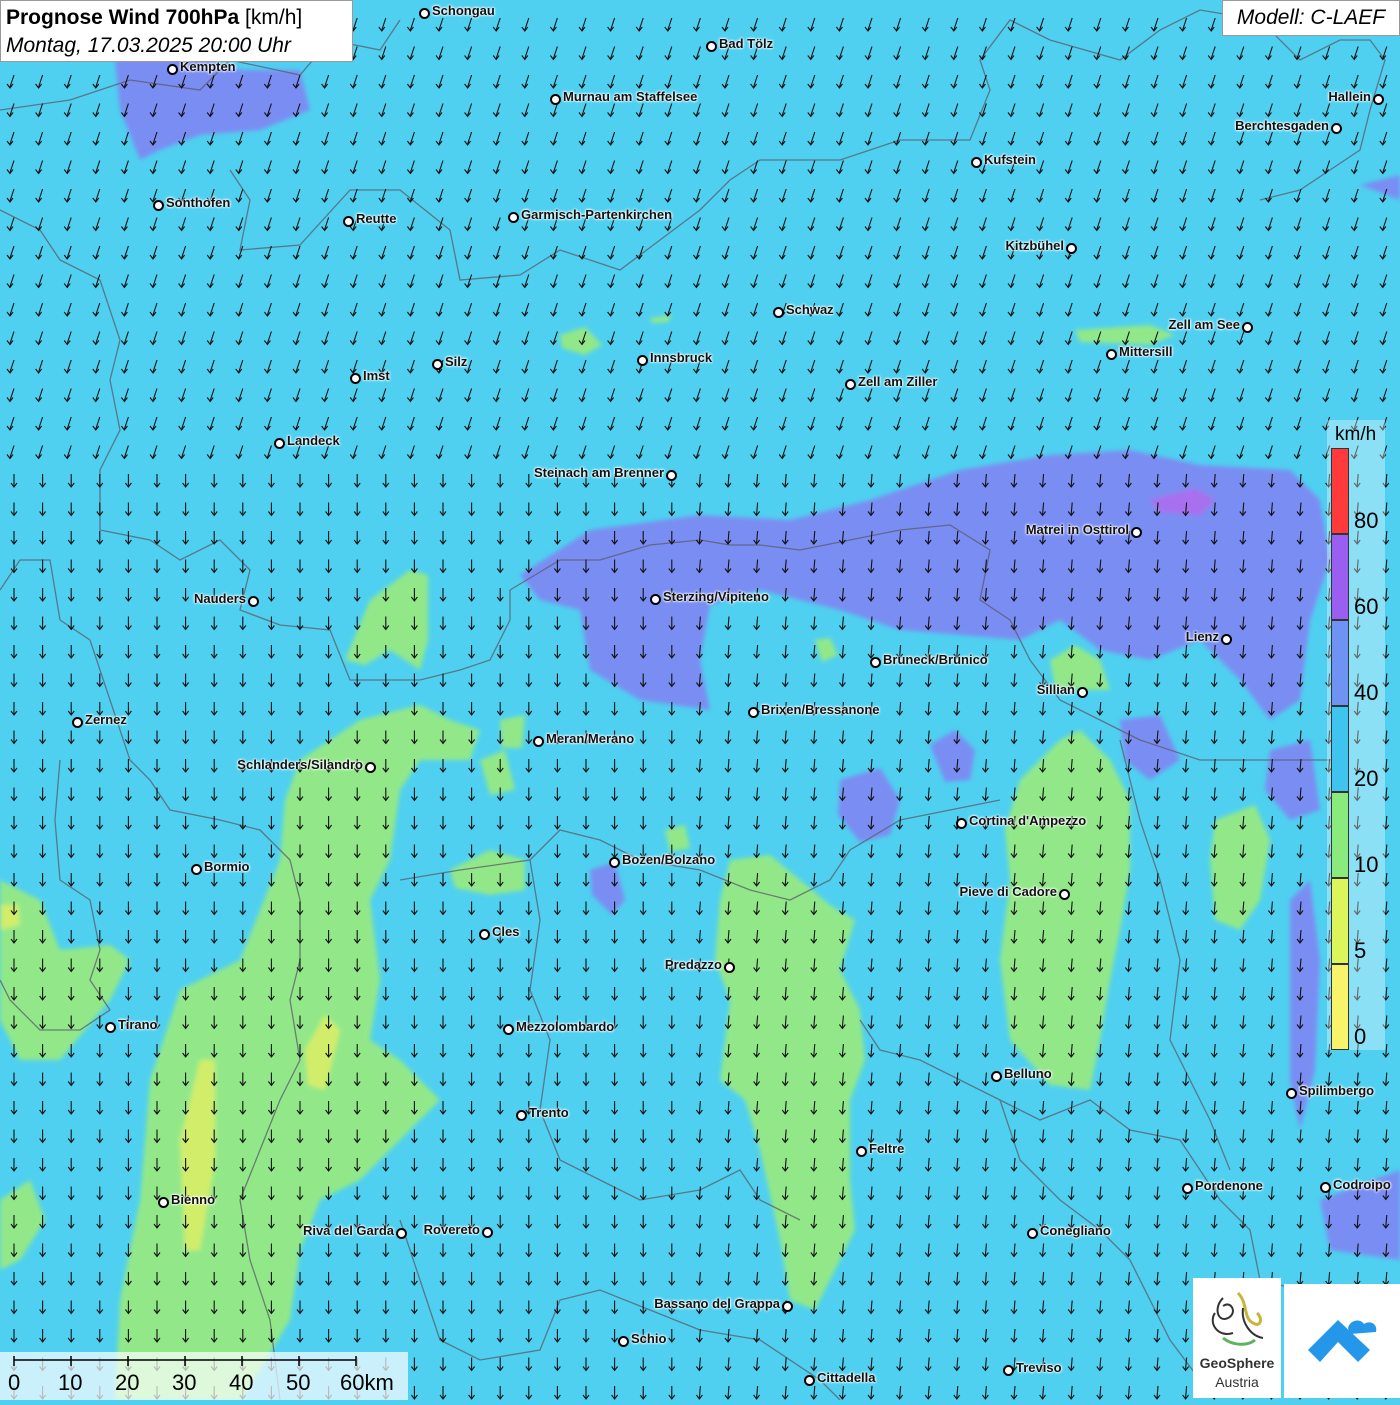 The image size is (1400, 1405). I want to click on city-label: Feltre, so click(887, 1148).